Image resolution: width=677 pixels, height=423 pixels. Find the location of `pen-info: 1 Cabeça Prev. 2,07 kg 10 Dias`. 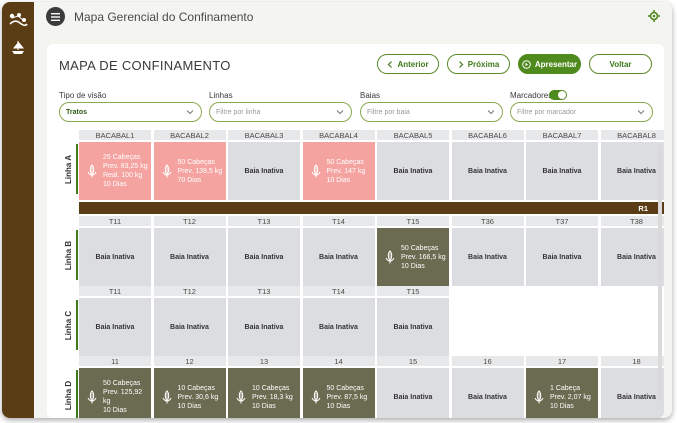

pen-info: 1 Cabeça Prev. 2,07 kg 10 Dias is located at coordinates (570, 397).